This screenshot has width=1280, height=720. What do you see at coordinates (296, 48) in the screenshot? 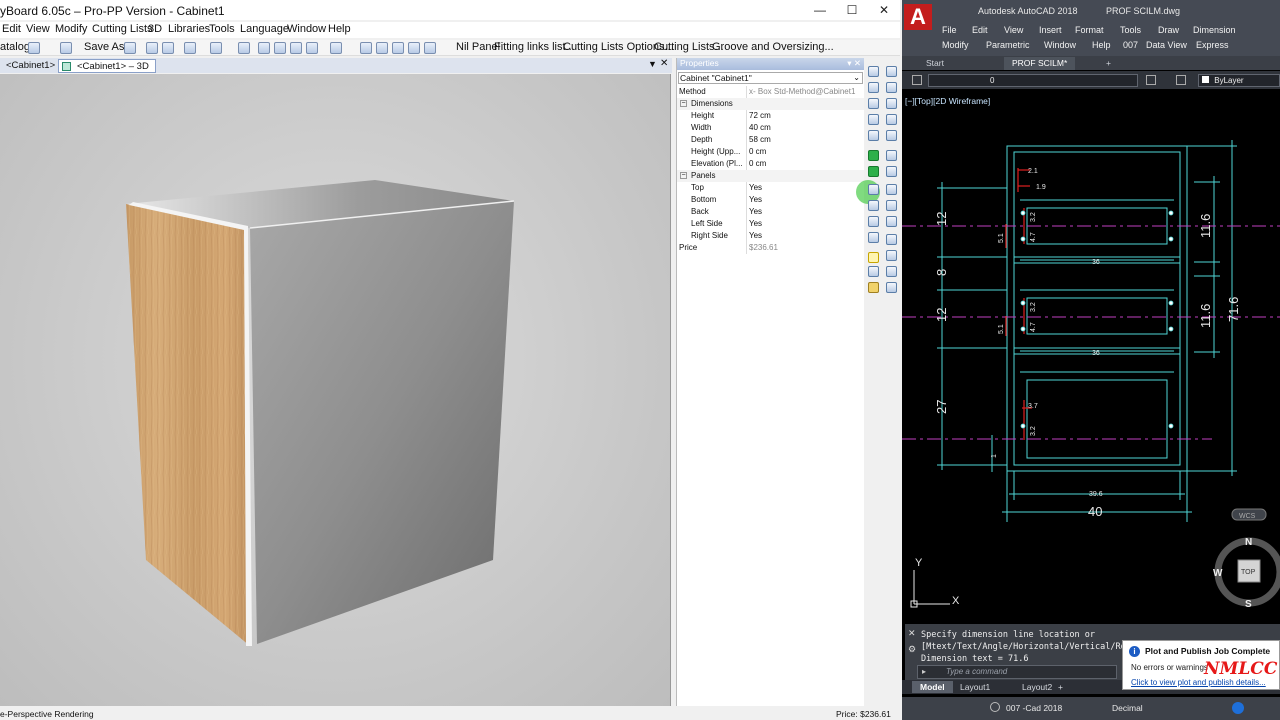
I see `cabinet-icon` at bounding box center [296, 48].